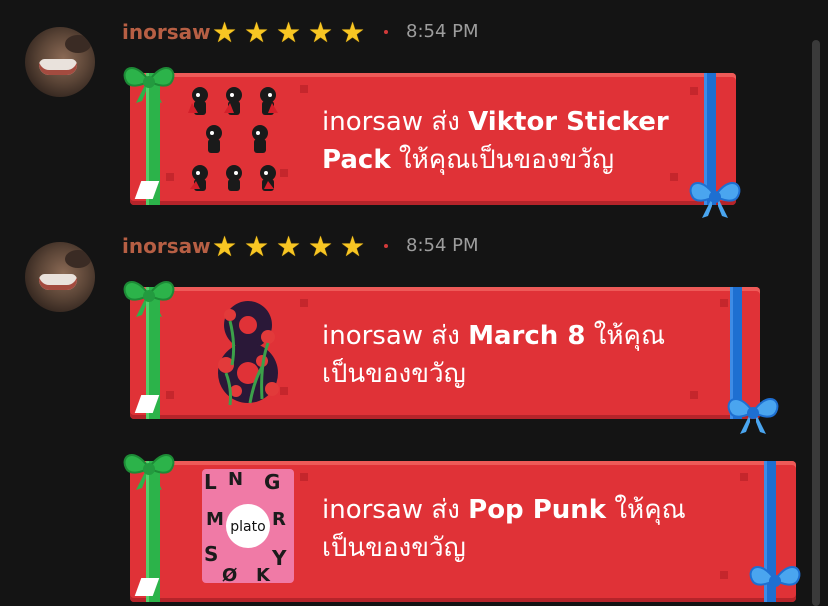 This screenshot has height=606, width=828. Describe the element at coordinates (537, 510) in the screenshot. I see `gift-item-name: Pop Punk` at that location.